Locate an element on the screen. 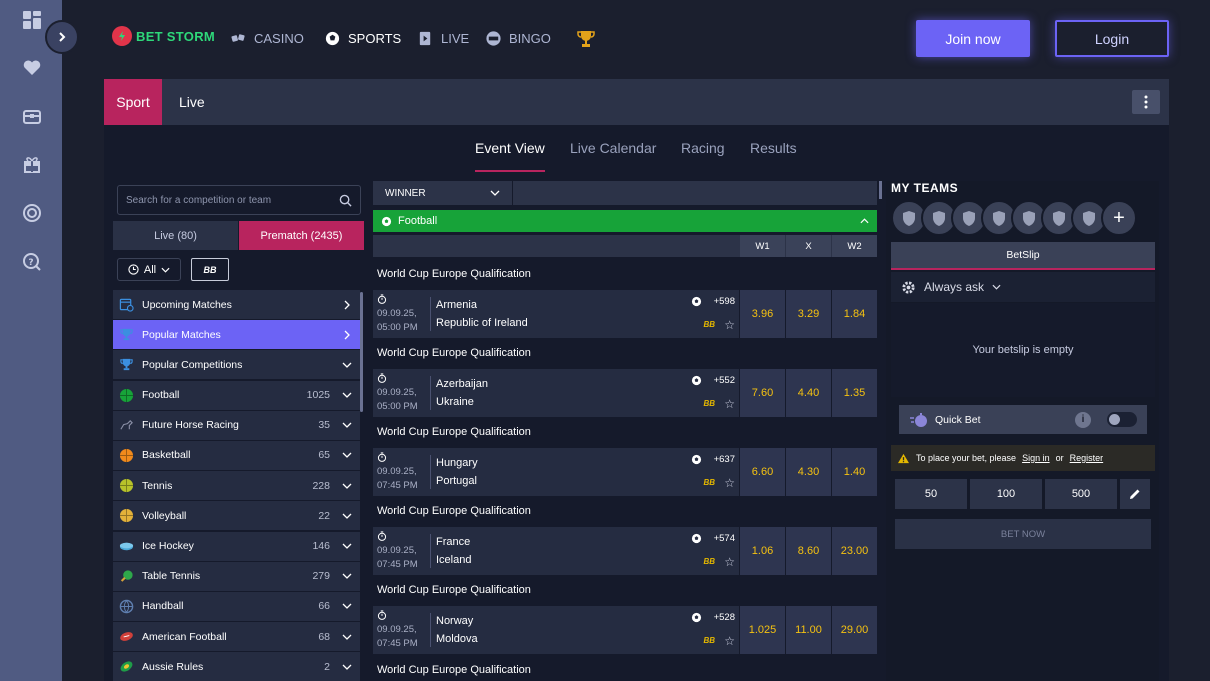  tab-racing: Racing is located at coordinates (703, 148).